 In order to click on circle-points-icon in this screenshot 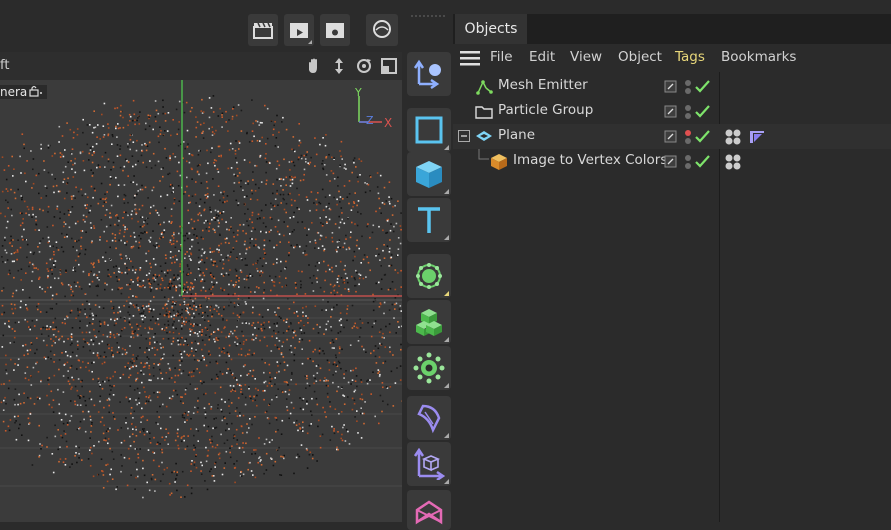, I will do `click(429, 276)`.